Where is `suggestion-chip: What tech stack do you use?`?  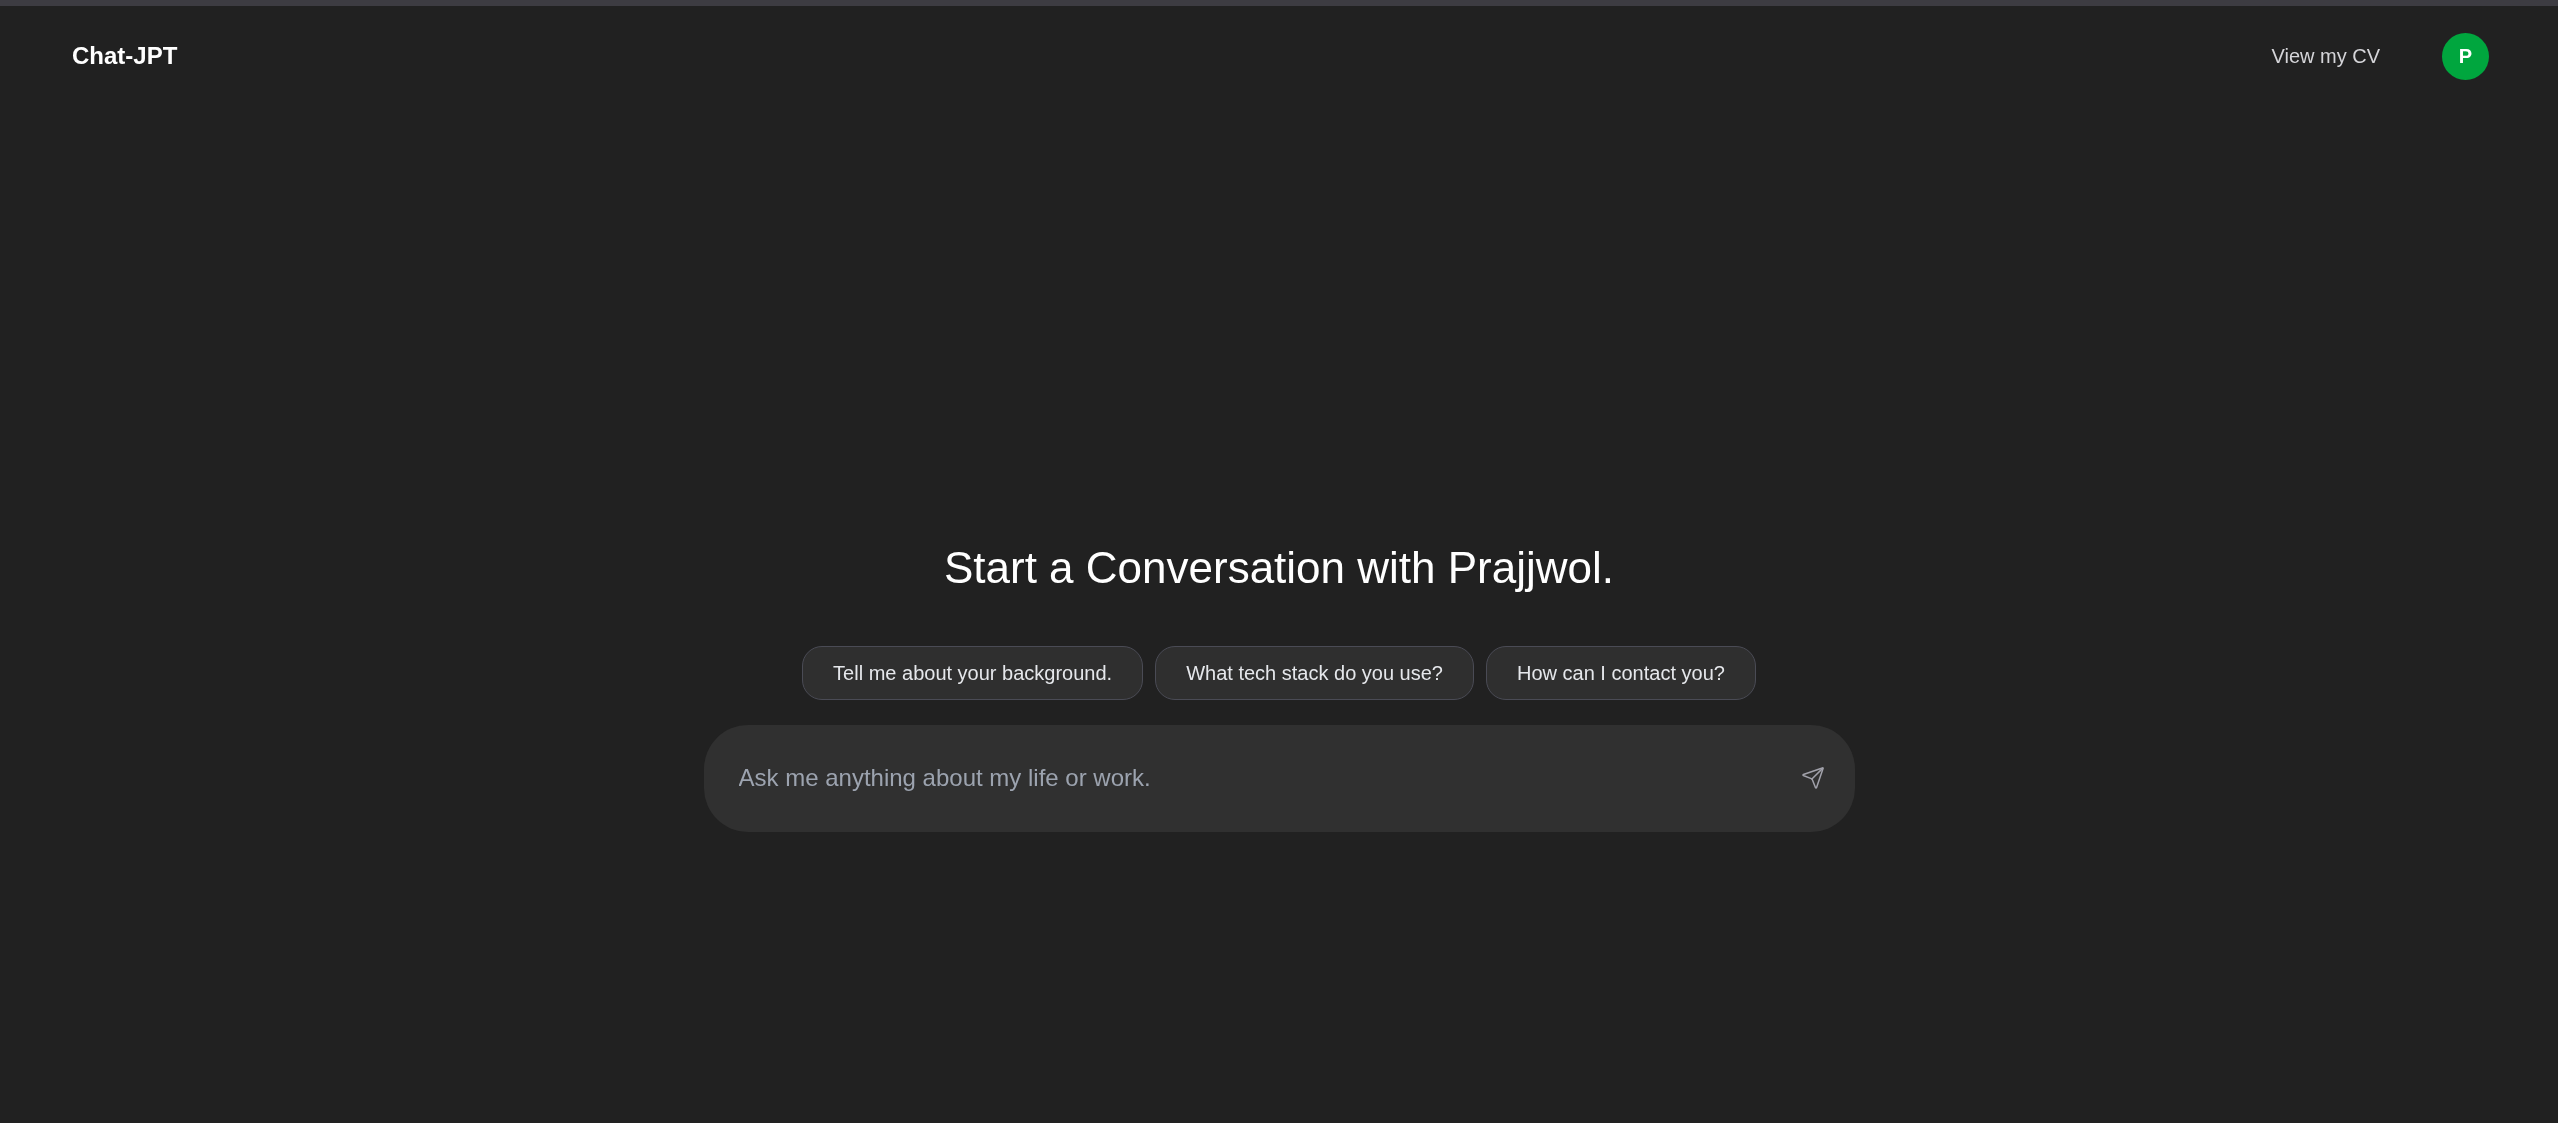
suggestion-chip: What tech stack do you use? is located at coordinates (1314, 672).